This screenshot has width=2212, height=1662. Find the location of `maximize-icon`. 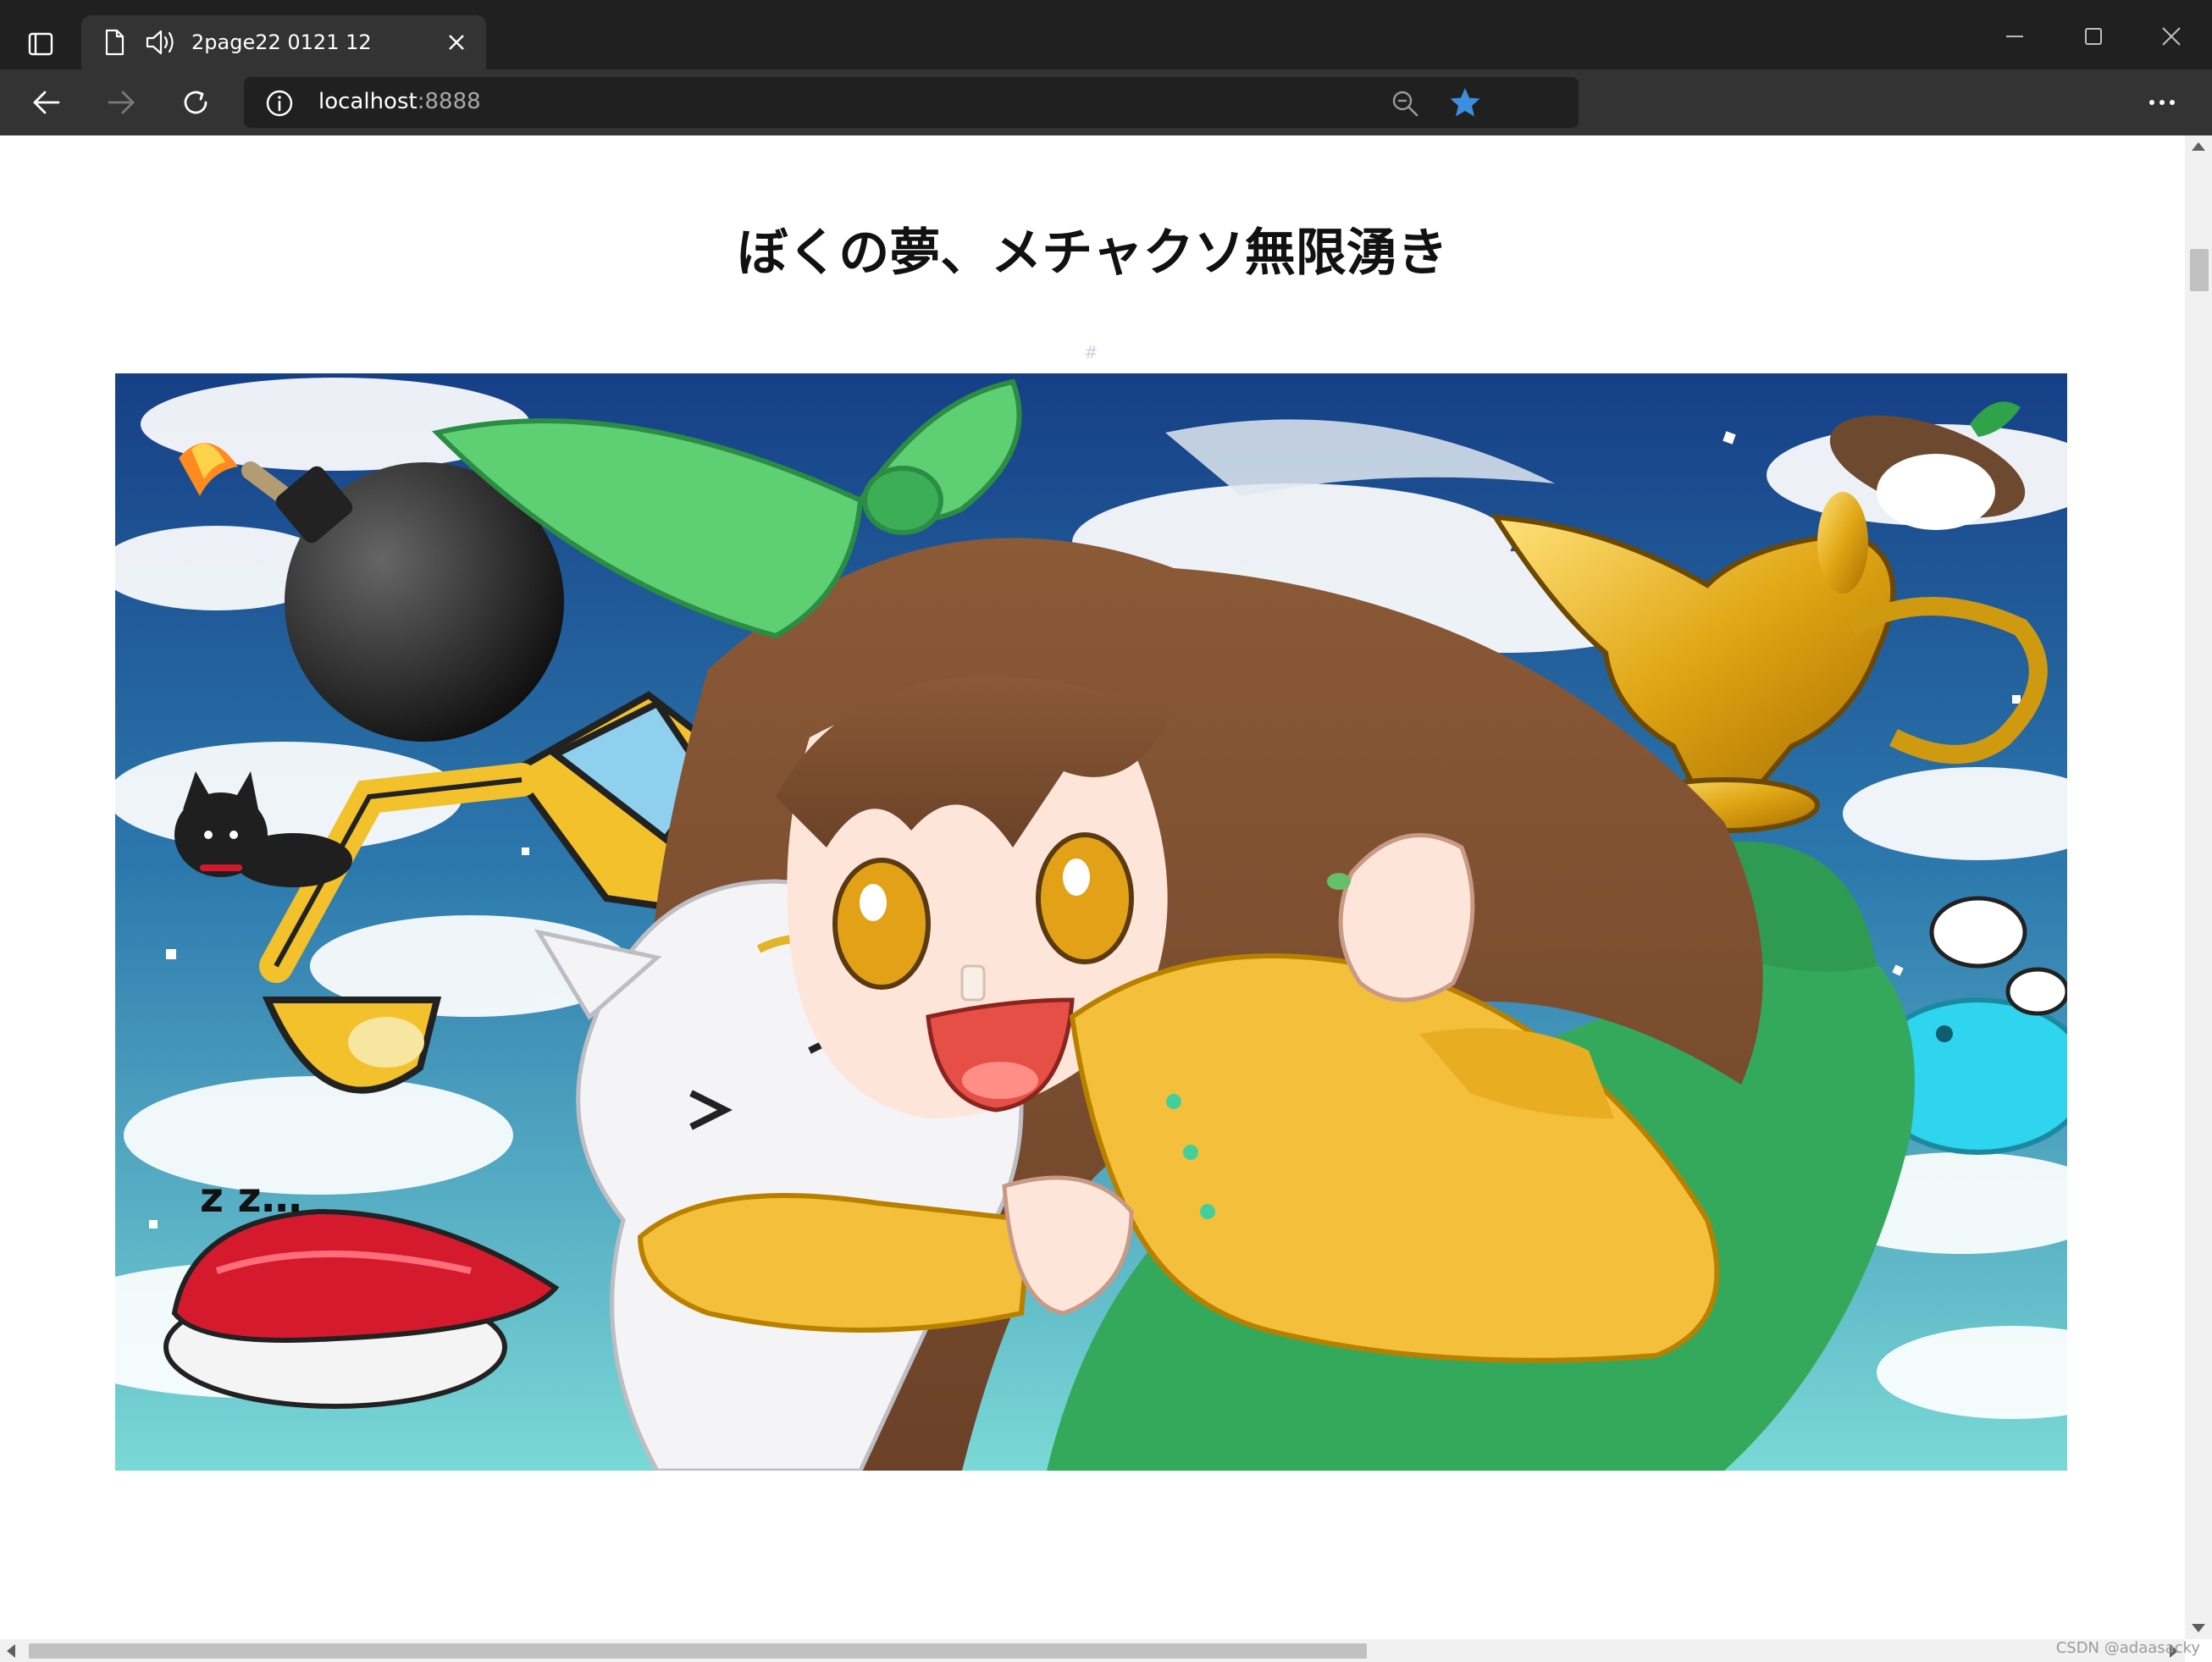

maximize-icon is located at coordinates (2093, 36).